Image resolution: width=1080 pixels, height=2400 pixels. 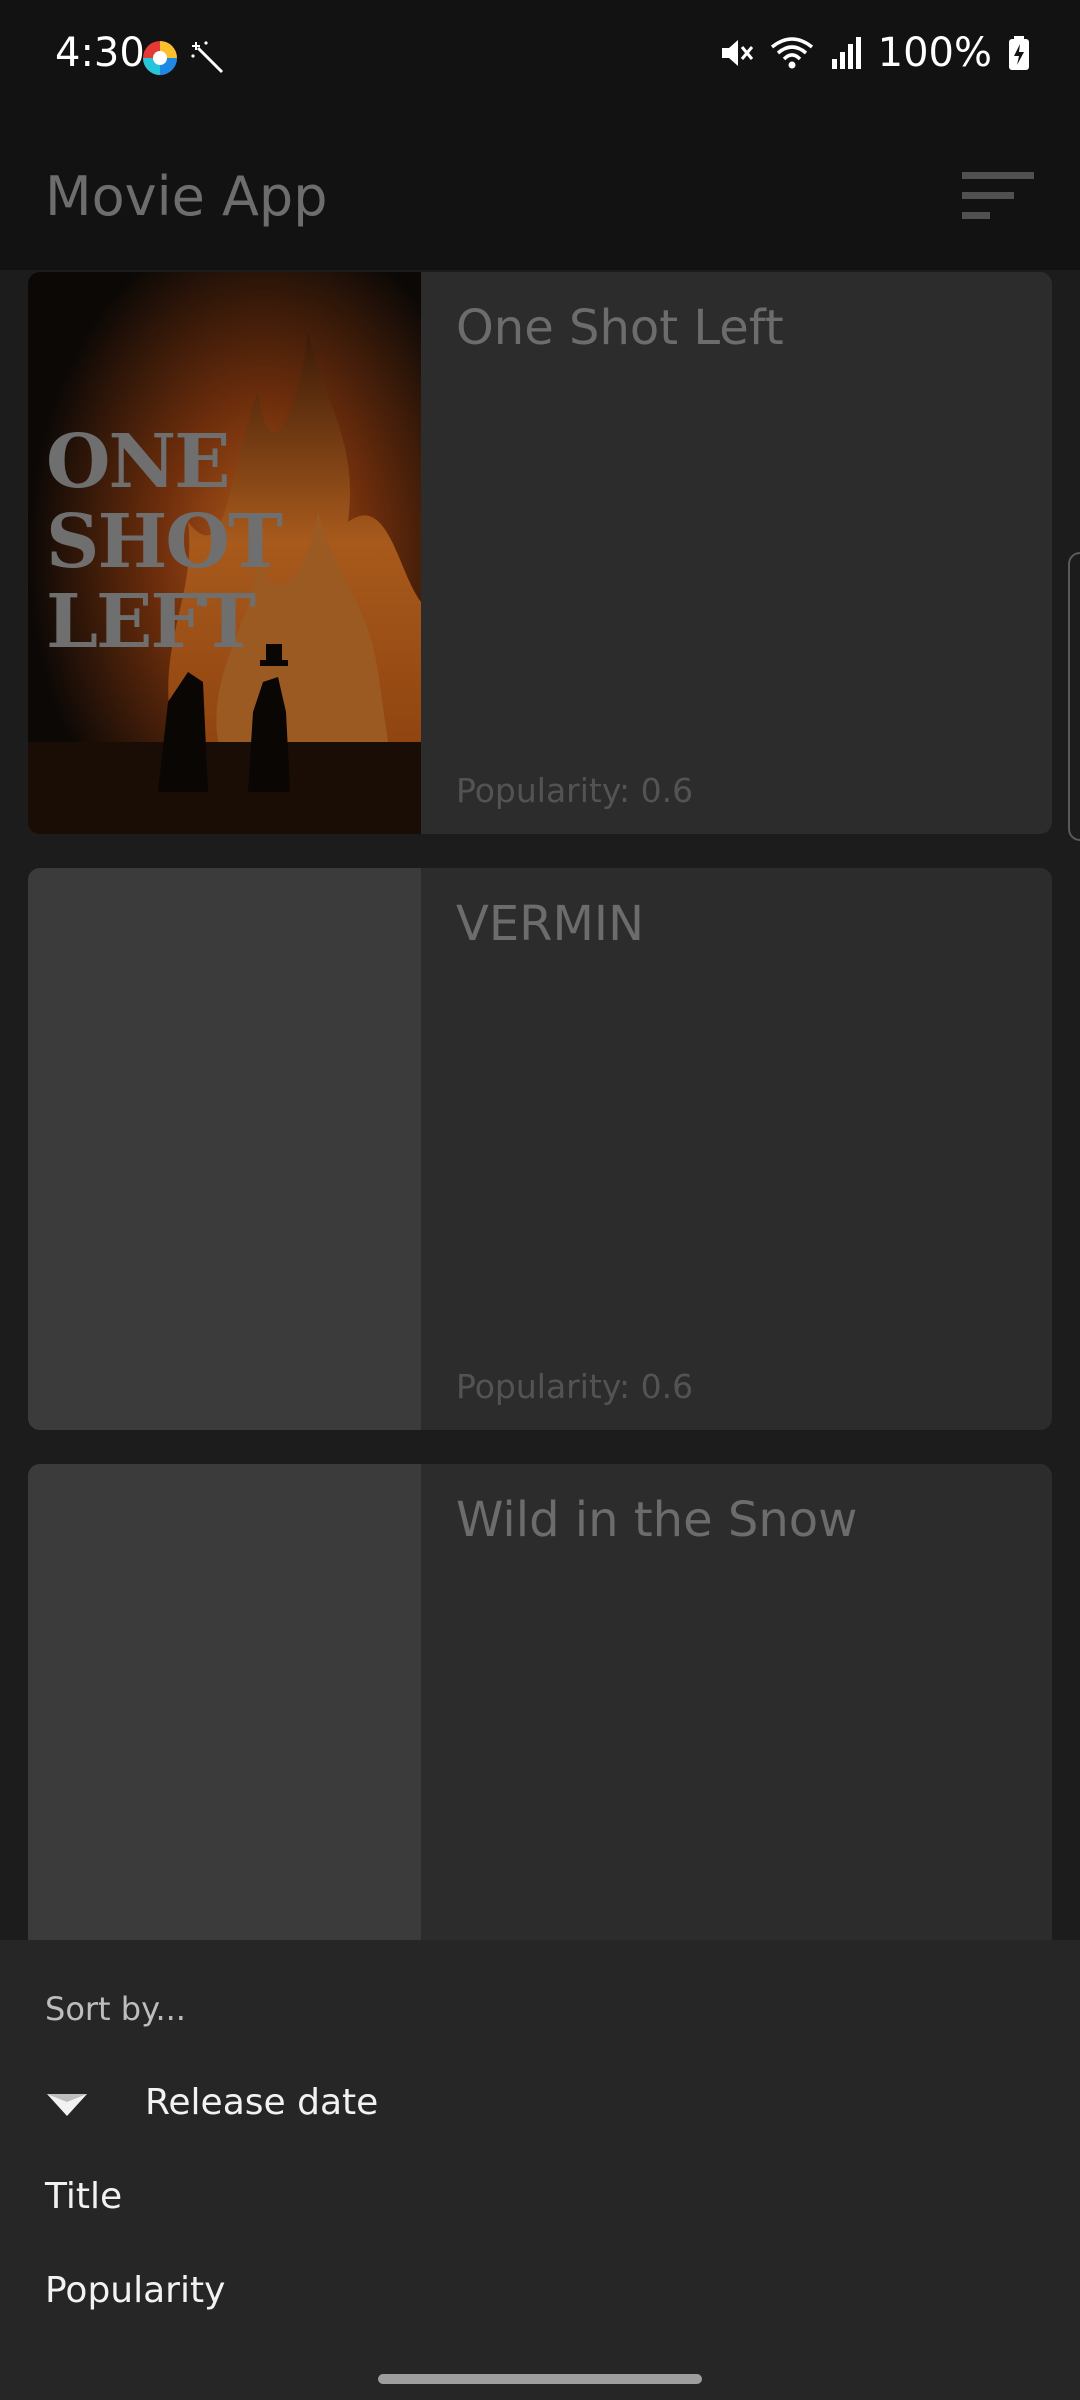 I want to click on poster-title-text: ONE SHOT LEFT, so click(x=164, y=542).